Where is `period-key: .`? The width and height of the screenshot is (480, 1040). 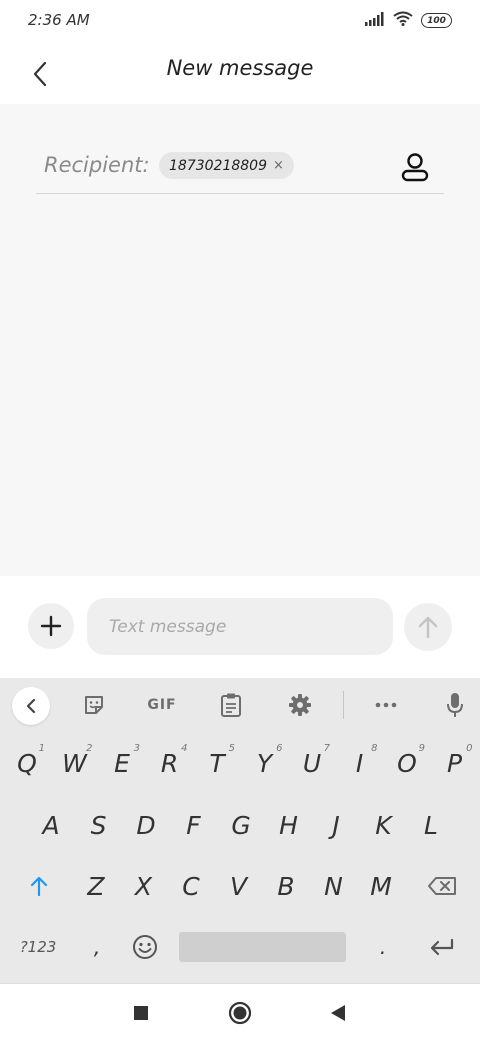
period-key: . is located at coordinates (383, 947).